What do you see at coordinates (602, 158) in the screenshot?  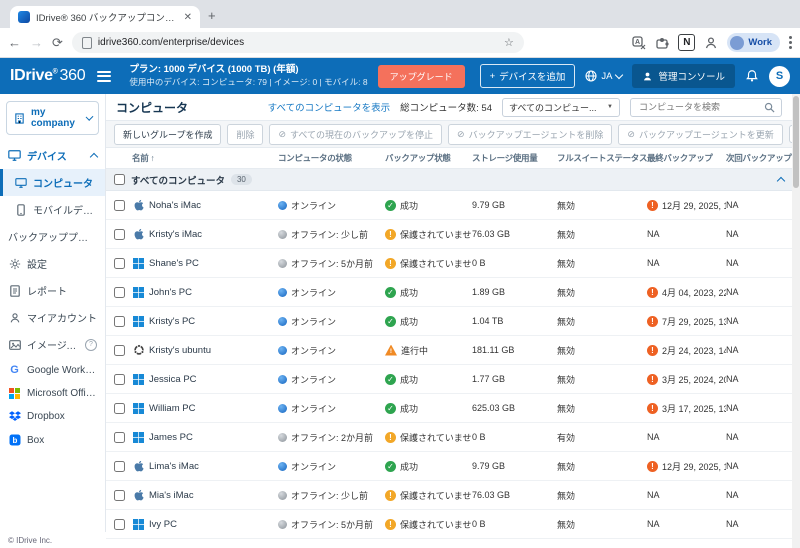 I see `column-full-suite-status: フルスイートステータス` at bounding box center [602, 158].